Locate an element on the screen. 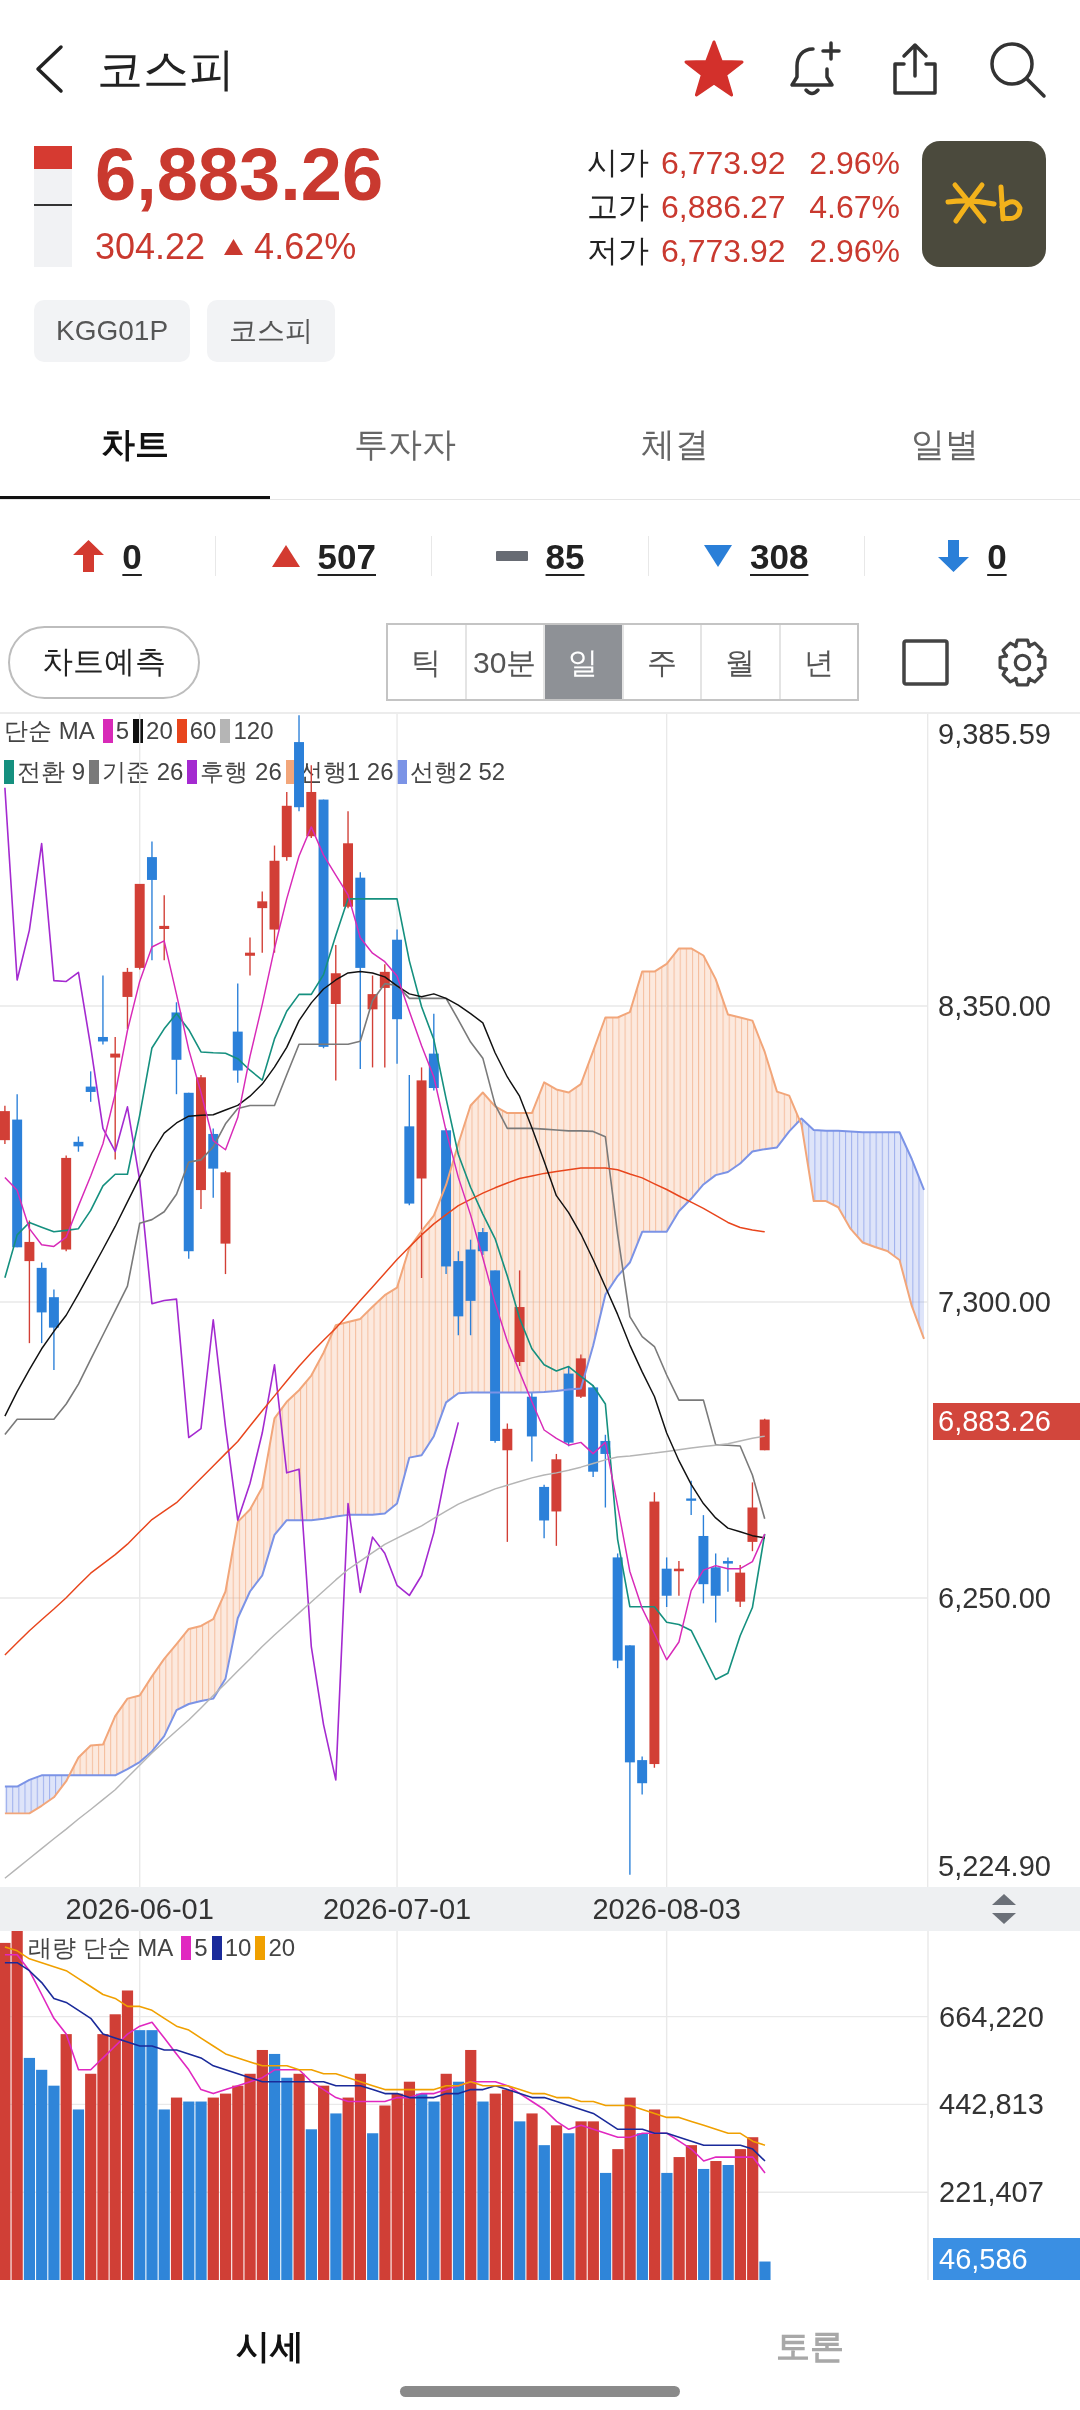  search-icon is located at coordinates (1017, 69).